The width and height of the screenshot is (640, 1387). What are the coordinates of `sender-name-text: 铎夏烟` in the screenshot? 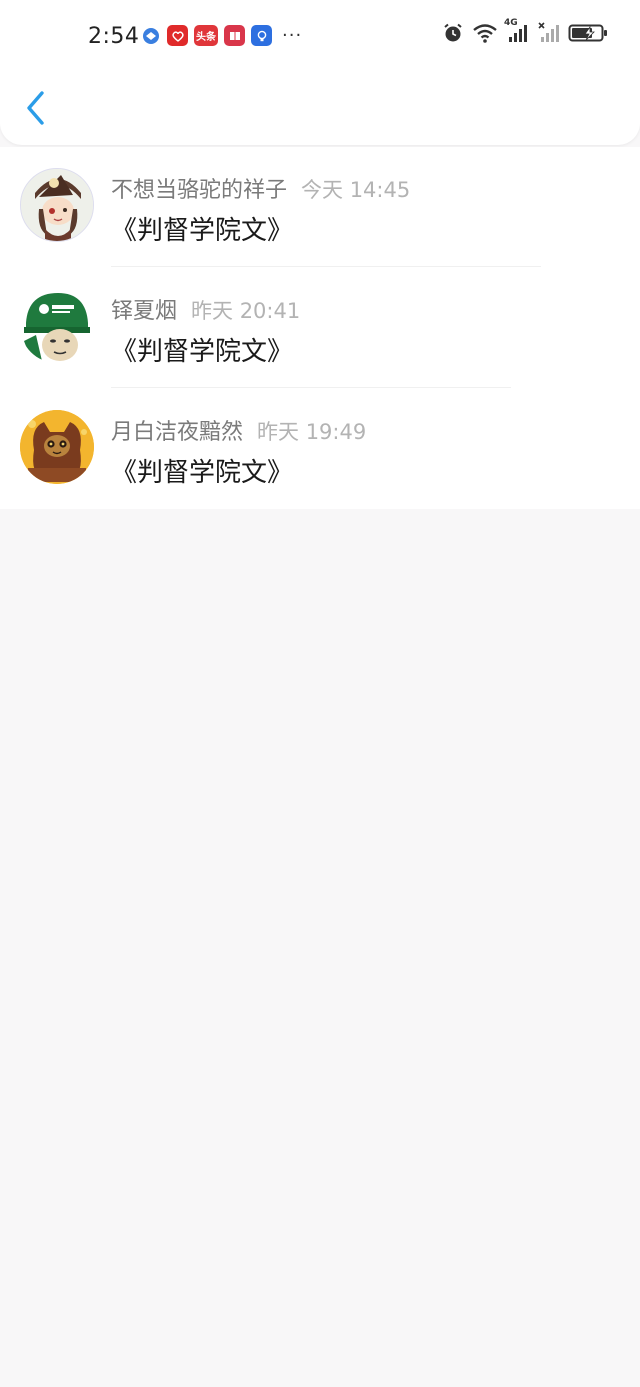 It's located at (144, 311).